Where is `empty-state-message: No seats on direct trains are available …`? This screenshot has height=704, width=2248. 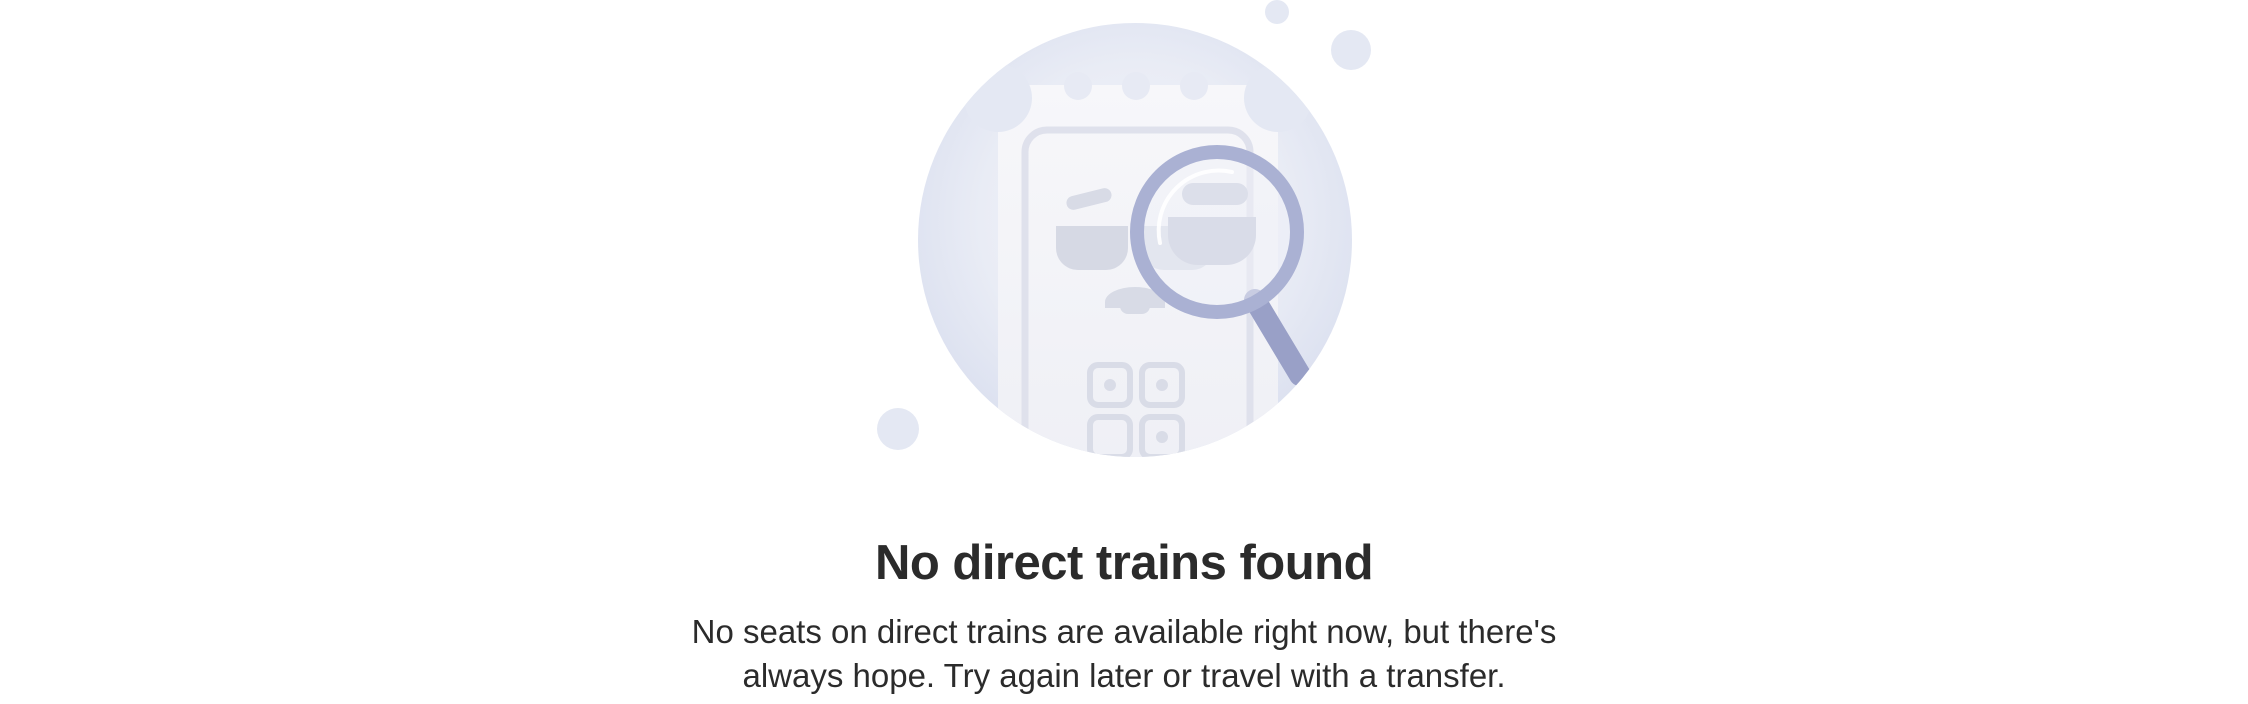
empty-state-message: No seats on direct trains are available … is located at coordinates (1124, 654).